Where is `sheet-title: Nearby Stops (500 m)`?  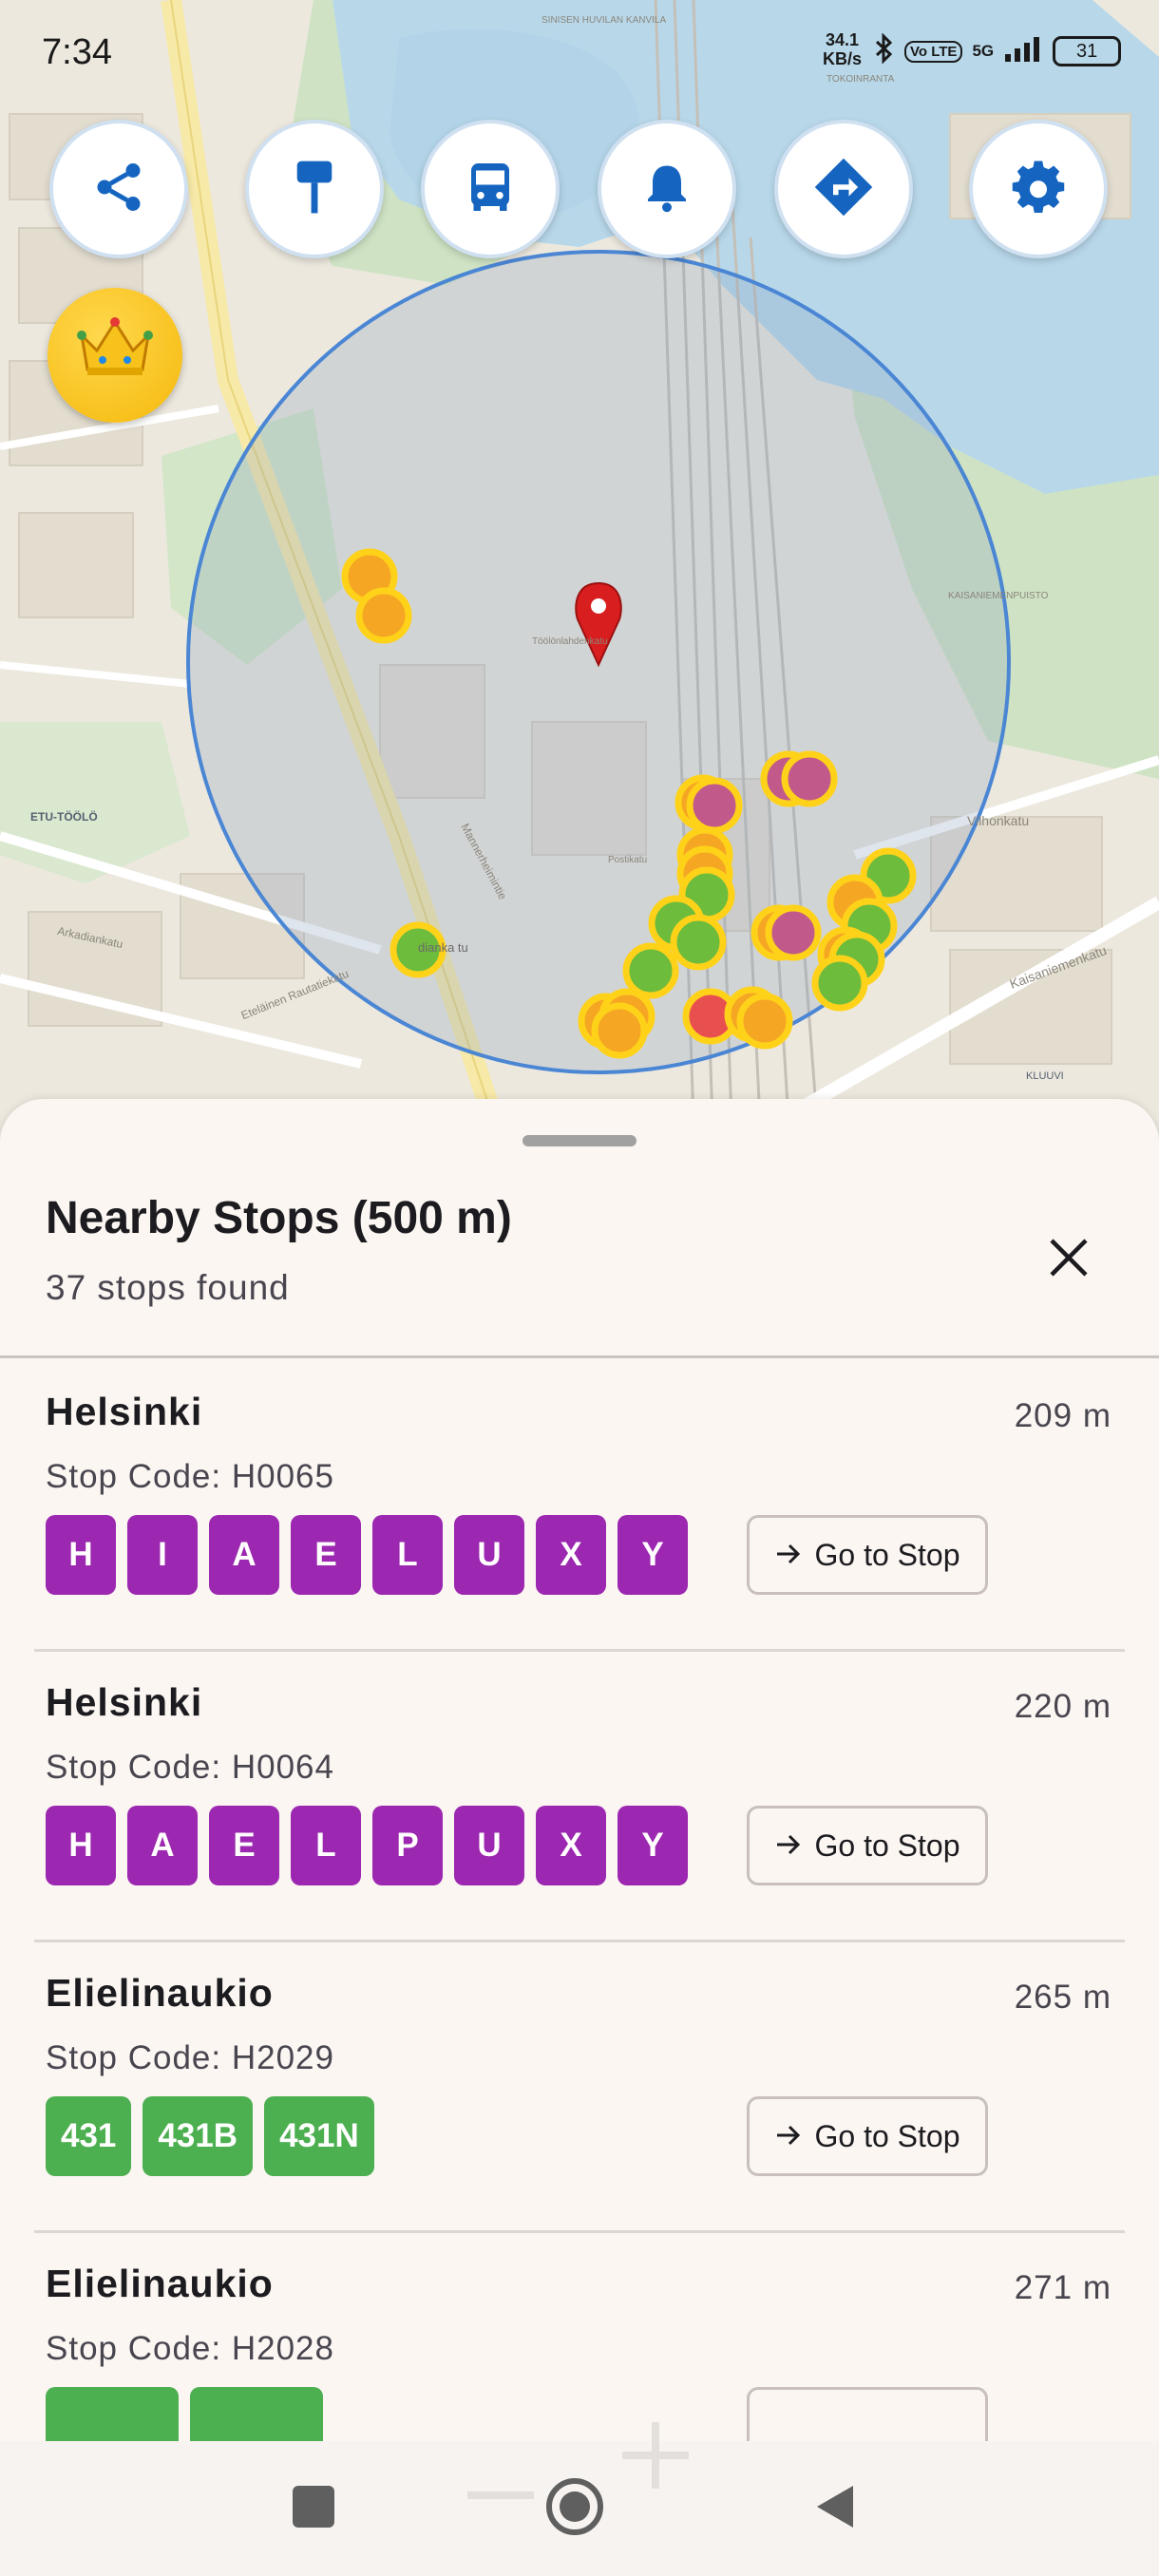
sheet-title: Nearby Stops (500 m) is located at coordinates (279, 1218).